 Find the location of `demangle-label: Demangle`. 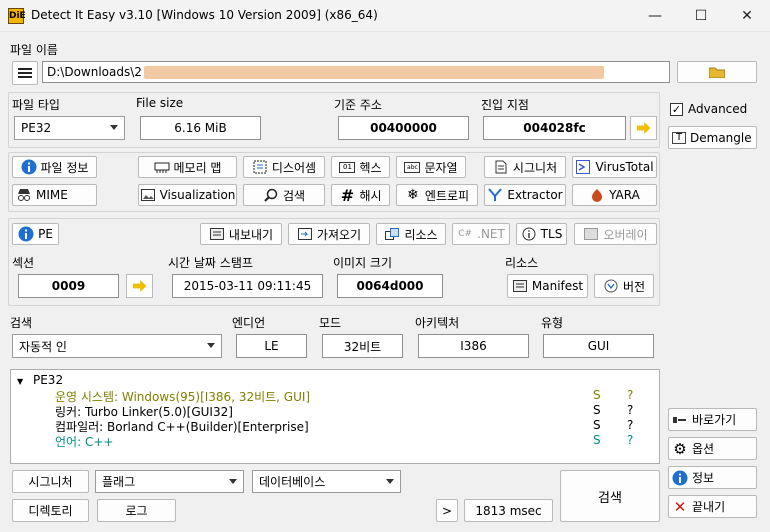

demangle-label: Demangle is located at coordinates (721, 137).